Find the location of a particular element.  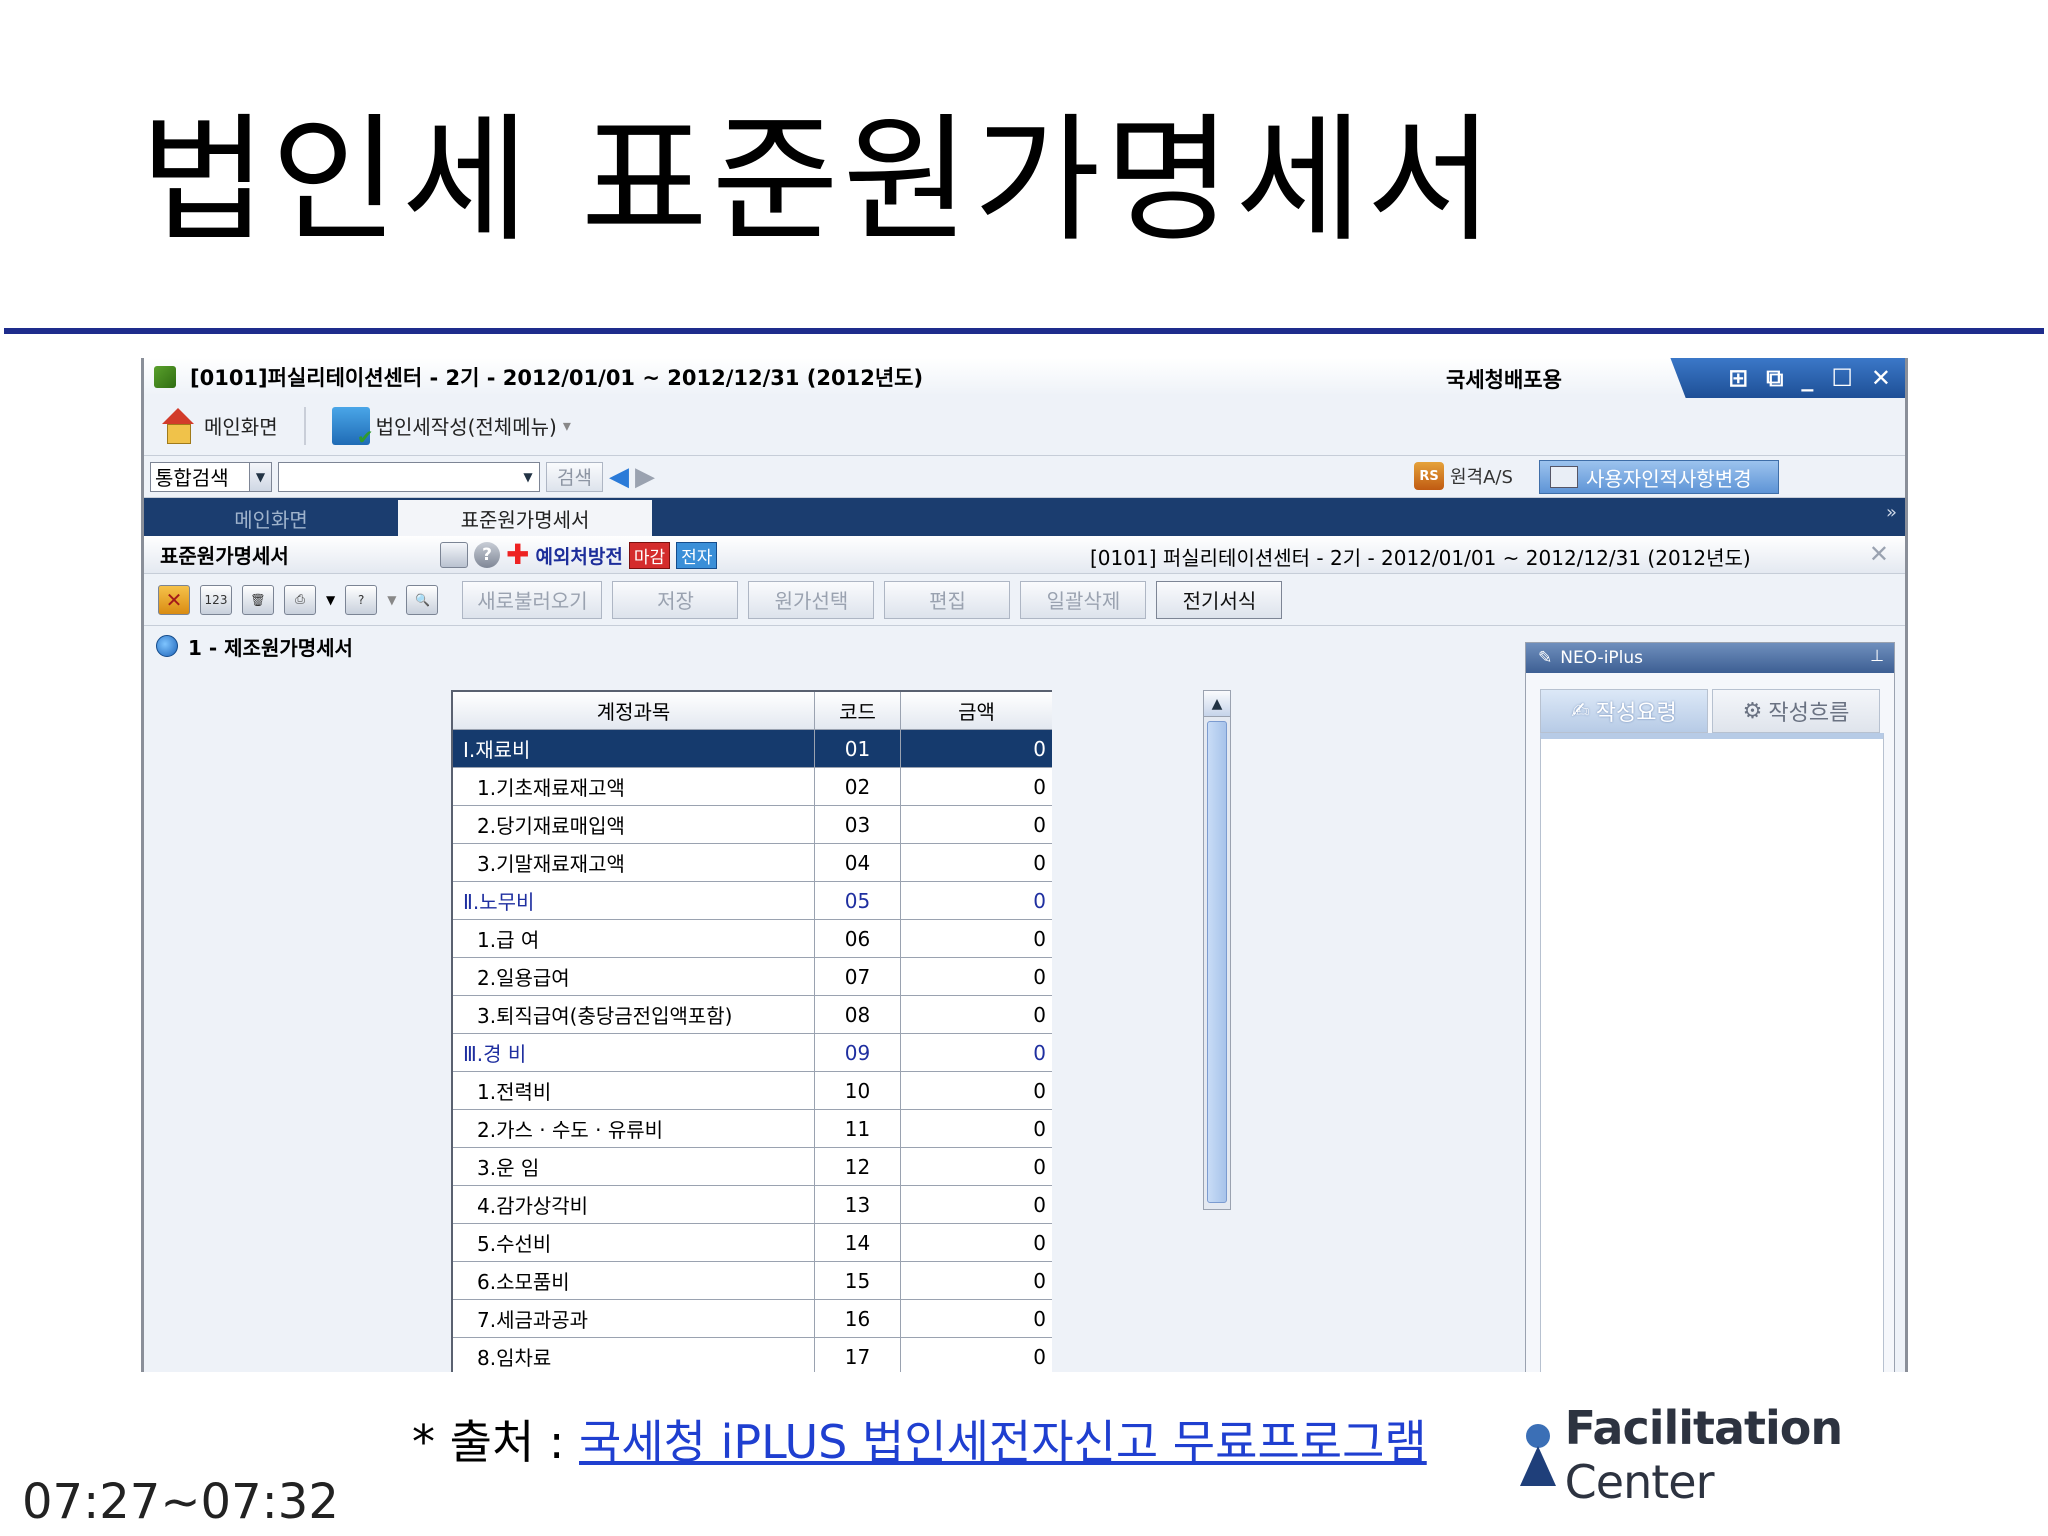

cell-account: 1.기초재료재고액 is located at coordinates (634, 786).